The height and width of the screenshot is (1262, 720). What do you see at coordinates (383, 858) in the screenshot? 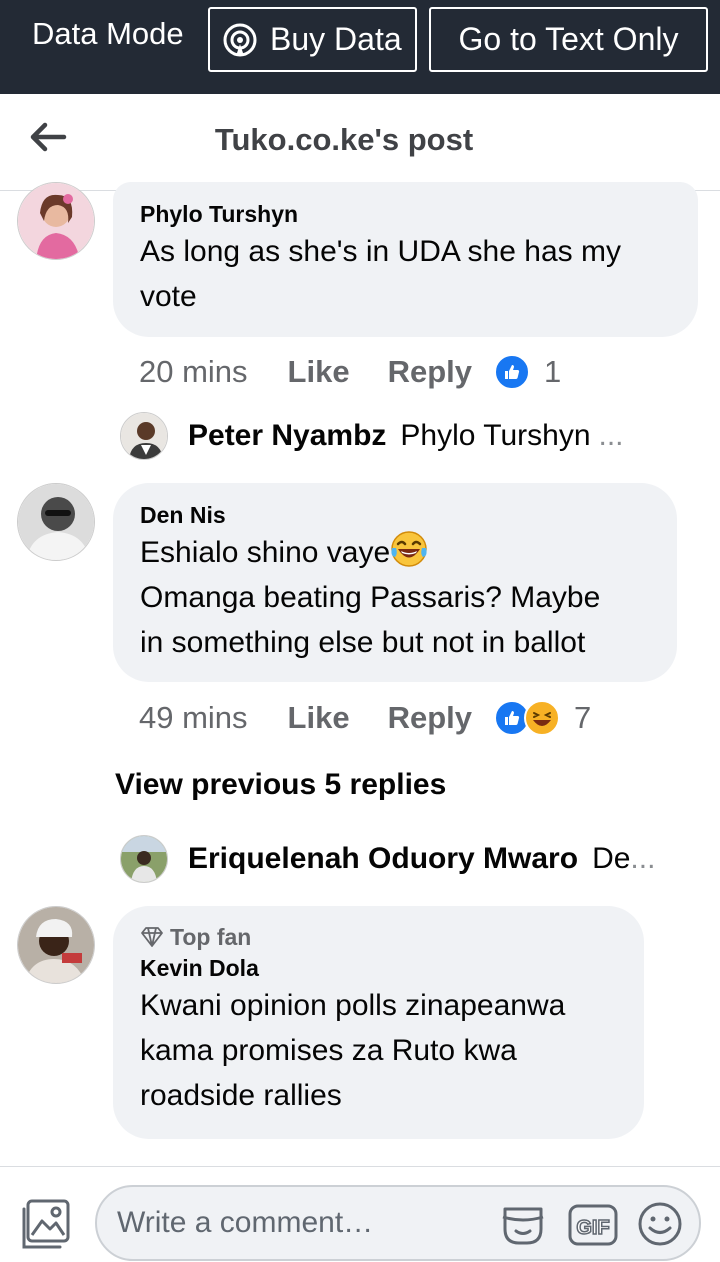
I see `reply-author: Eriquelenah Oduory Mwaro` at bounding box center [383, 858].